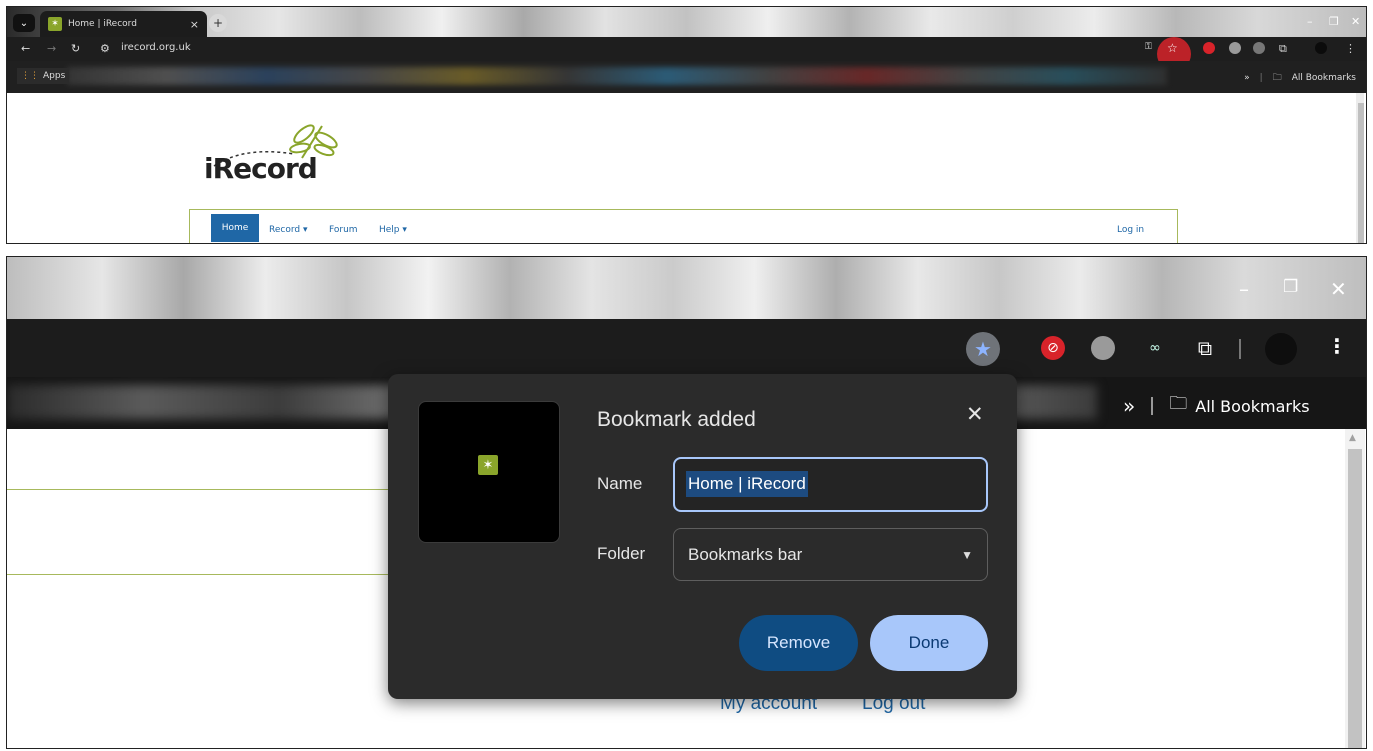  I want to click on name-label: Name, so click(620, 483).